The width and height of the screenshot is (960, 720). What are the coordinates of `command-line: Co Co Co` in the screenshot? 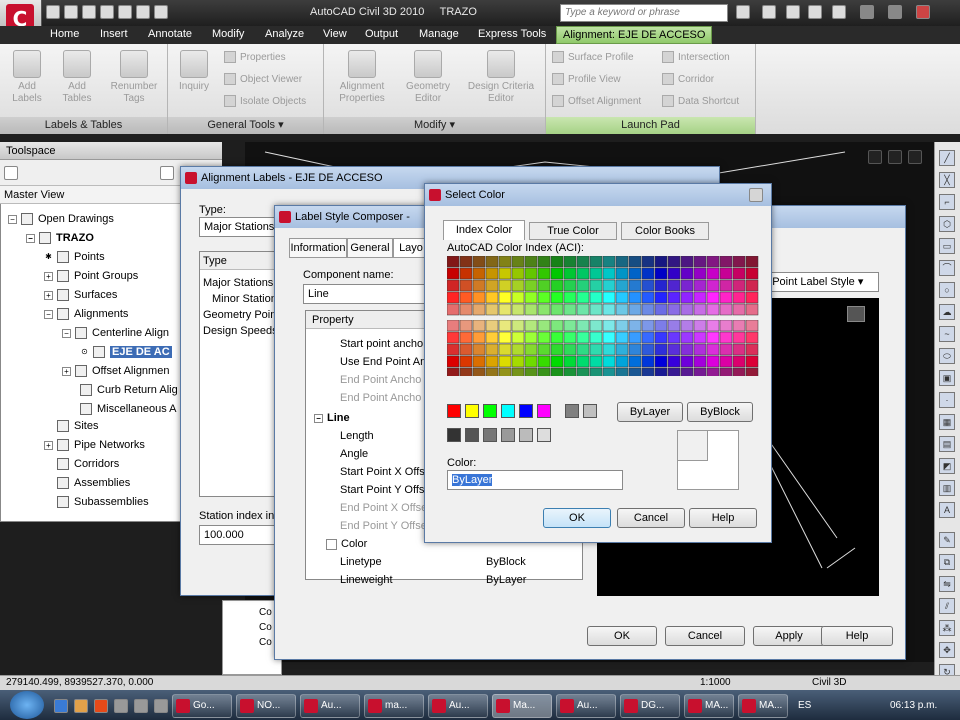 It's located at (252, 637).